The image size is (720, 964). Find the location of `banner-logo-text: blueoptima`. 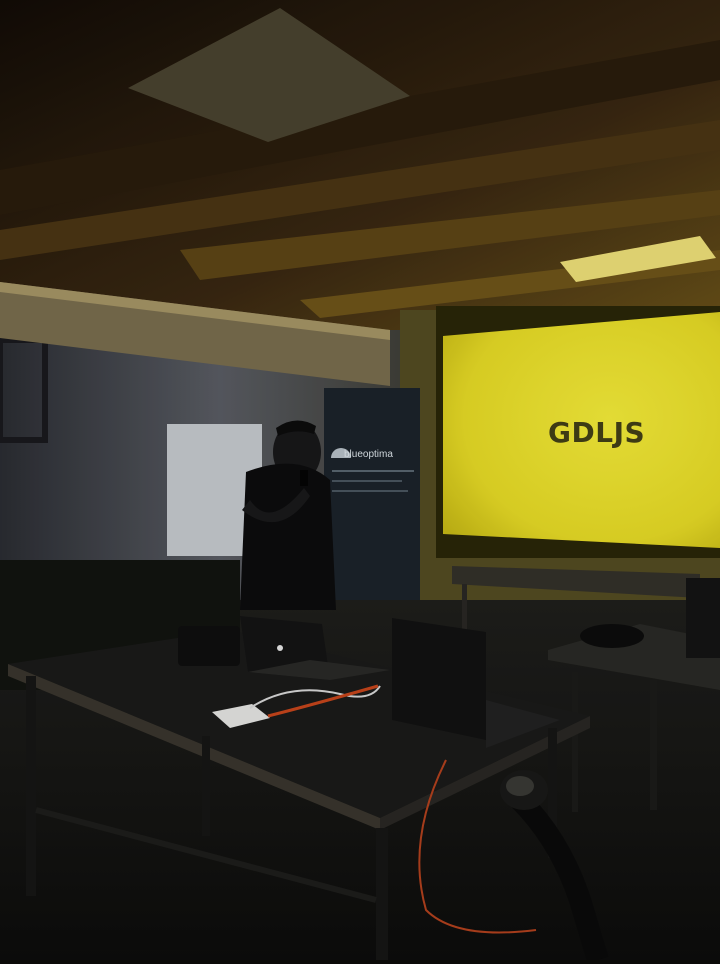

banner-logo-text: blueoptima is located at coordinates (368, 454).